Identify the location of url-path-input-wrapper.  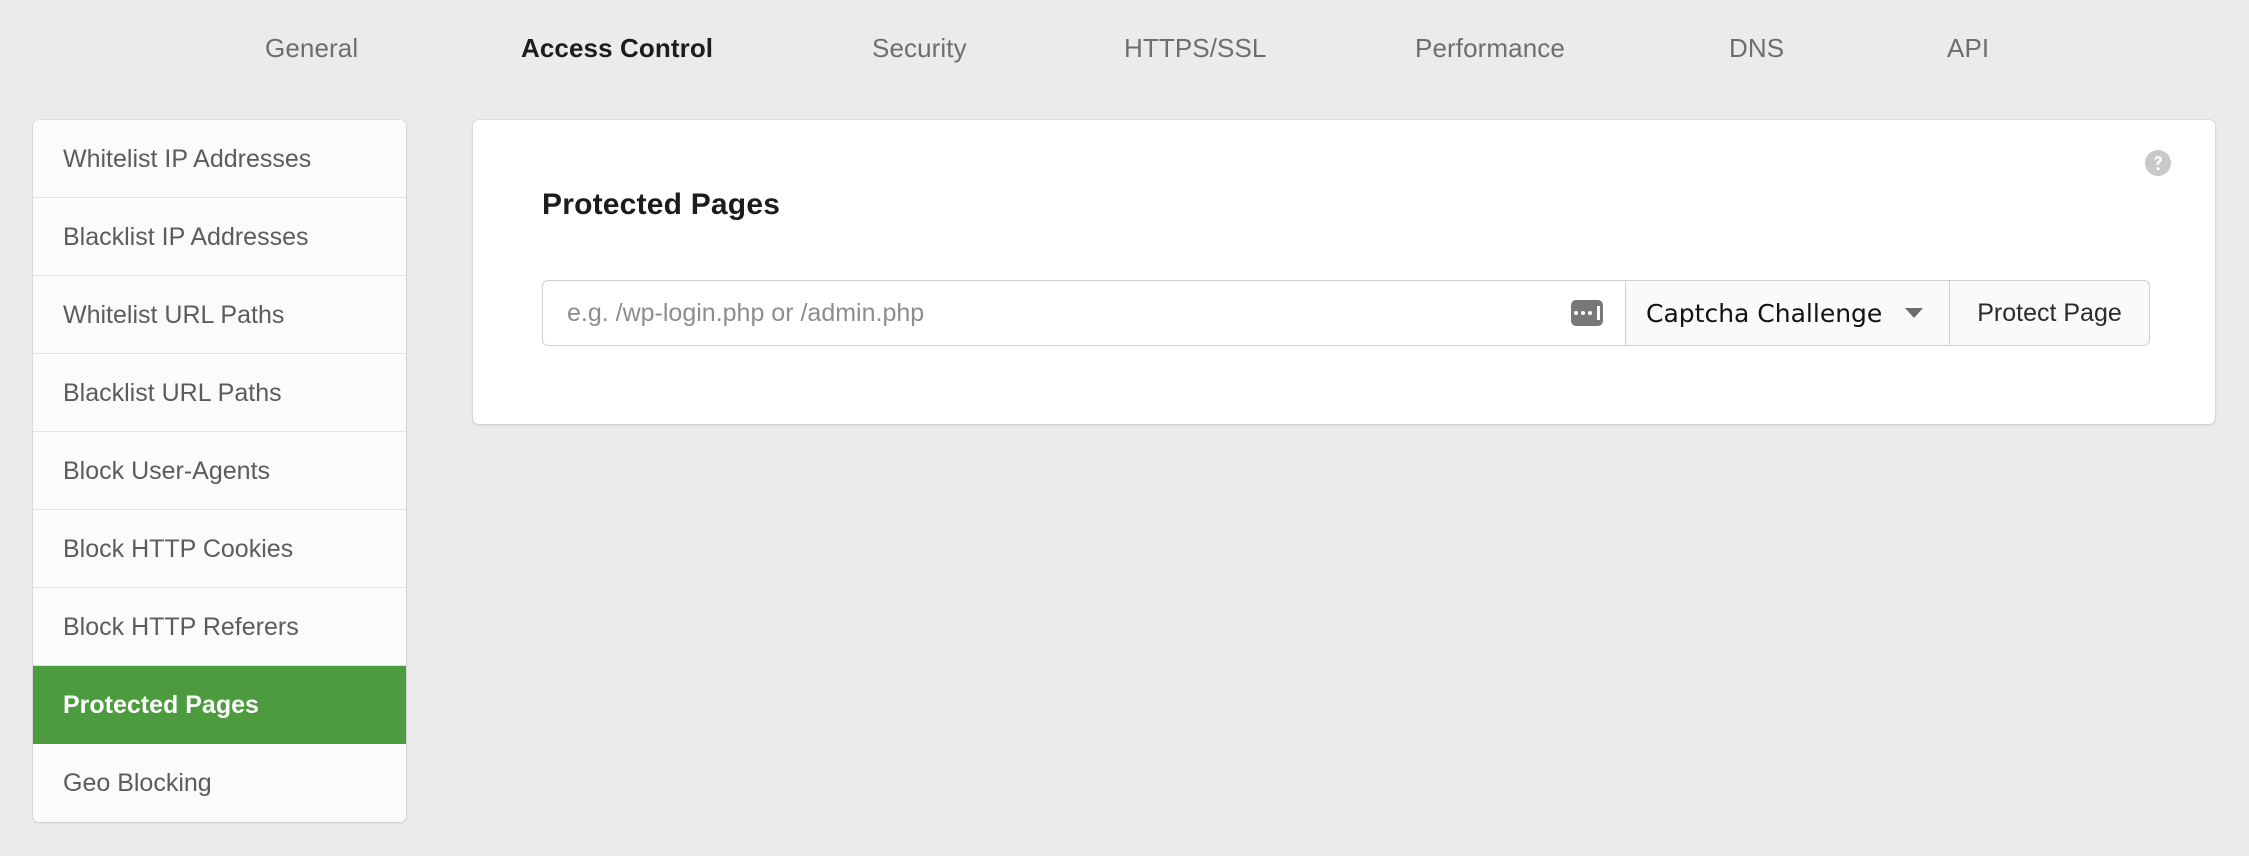
(1083, 313).